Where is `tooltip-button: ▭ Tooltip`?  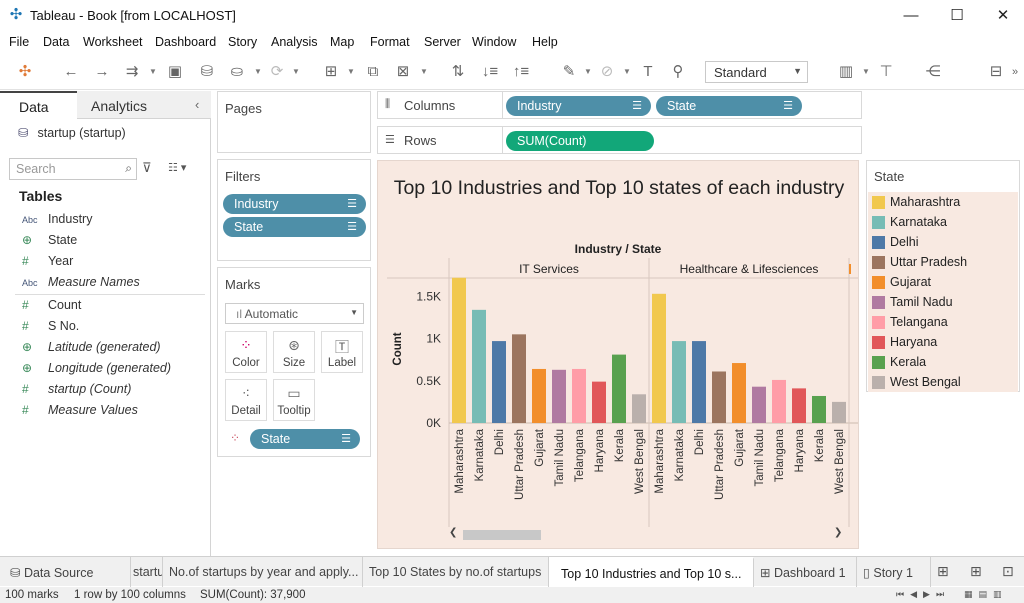
tooltip-button: ▭ Tooltip is located at coordinates (294, 400).